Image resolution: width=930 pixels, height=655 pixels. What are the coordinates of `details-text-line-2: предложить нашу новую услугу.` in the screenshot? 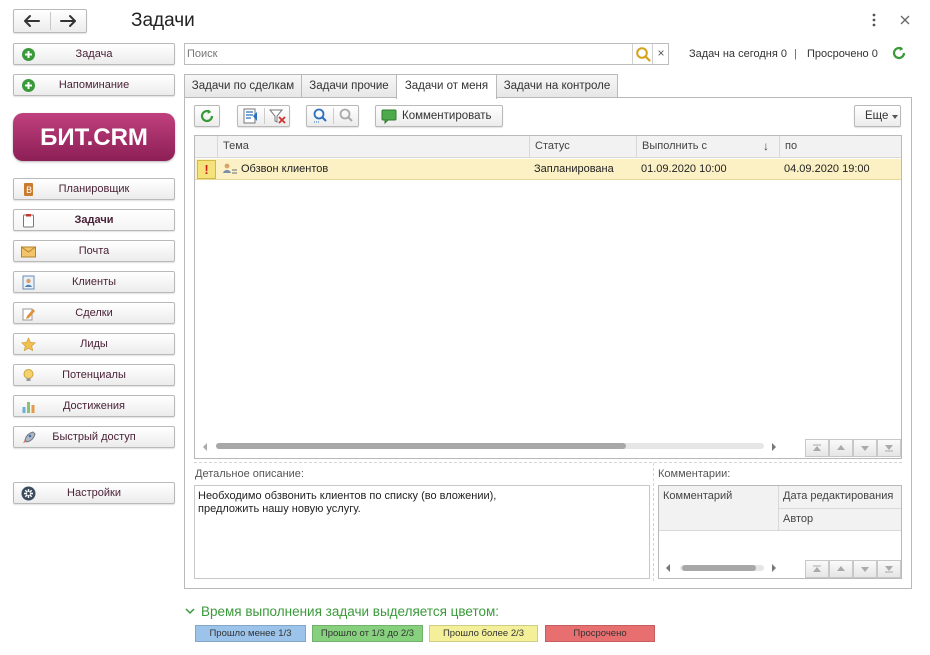 It's located at (279, 509).